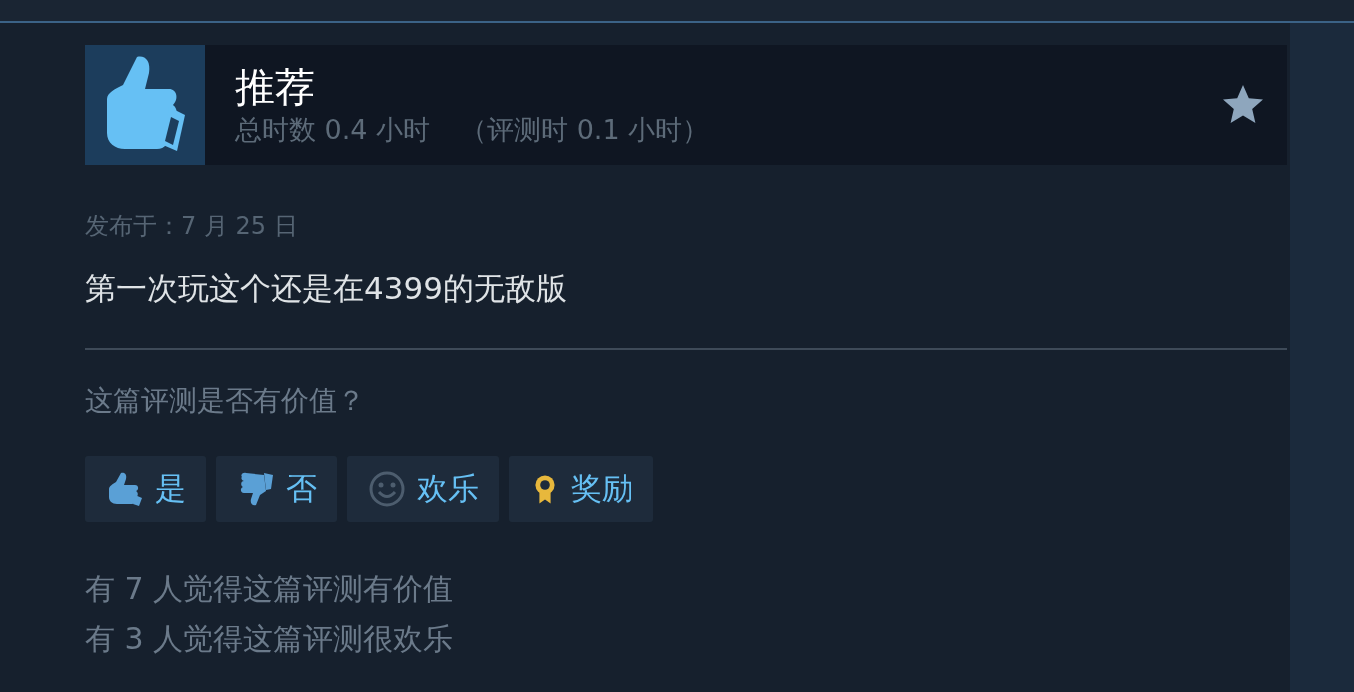 The image size is (1354, 692). Describe the element at coordinates (145, 489) in the screenshot. I see `thumb-up-button: 是` at that location.